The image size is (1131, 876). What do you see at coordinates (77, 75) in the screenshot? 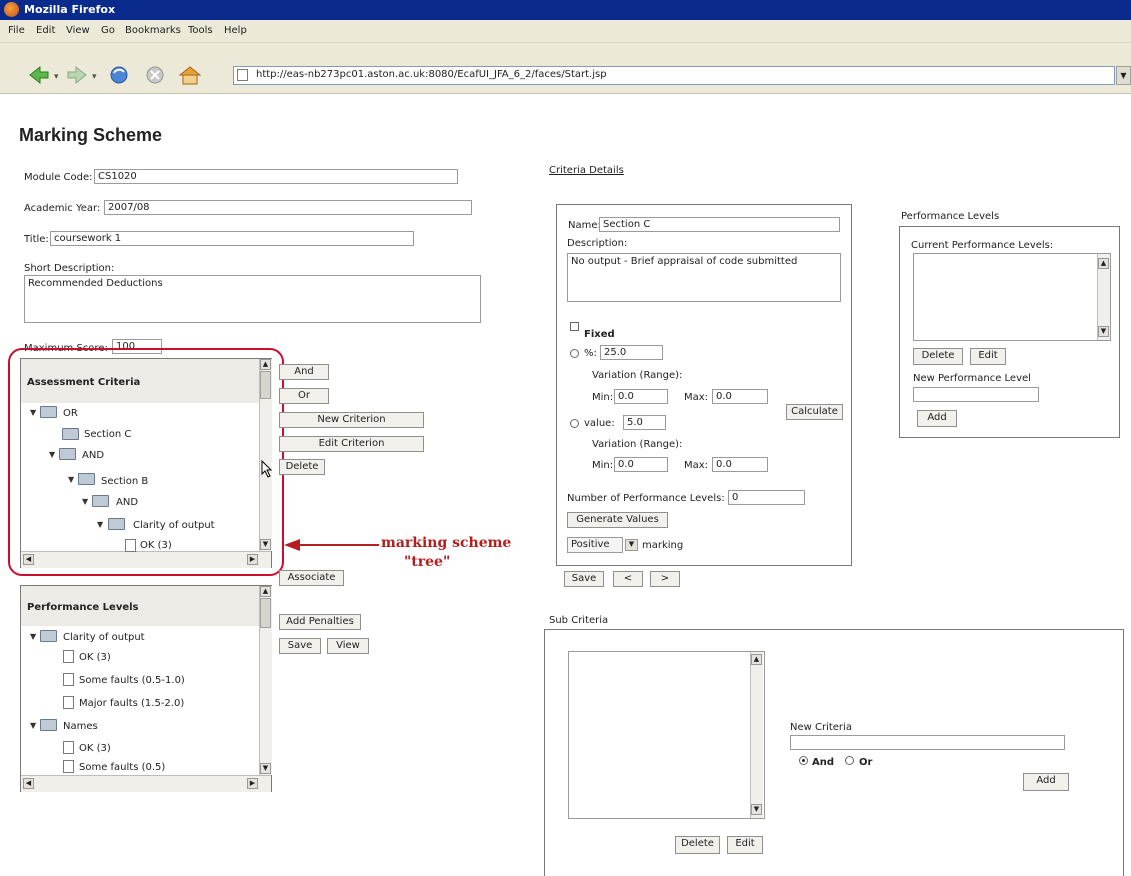
I see `forward-icon` at bounding box center [77, 75].